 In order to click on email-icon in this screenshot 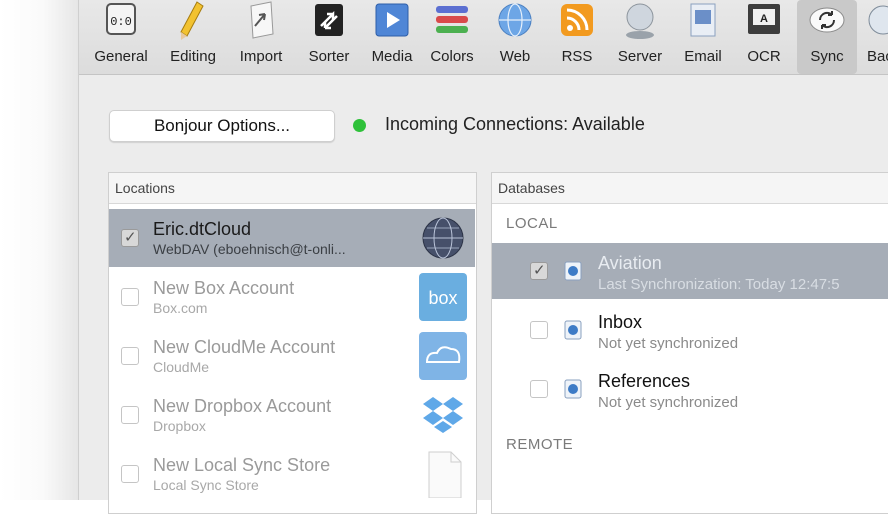, I will do `click(703, 20)`.